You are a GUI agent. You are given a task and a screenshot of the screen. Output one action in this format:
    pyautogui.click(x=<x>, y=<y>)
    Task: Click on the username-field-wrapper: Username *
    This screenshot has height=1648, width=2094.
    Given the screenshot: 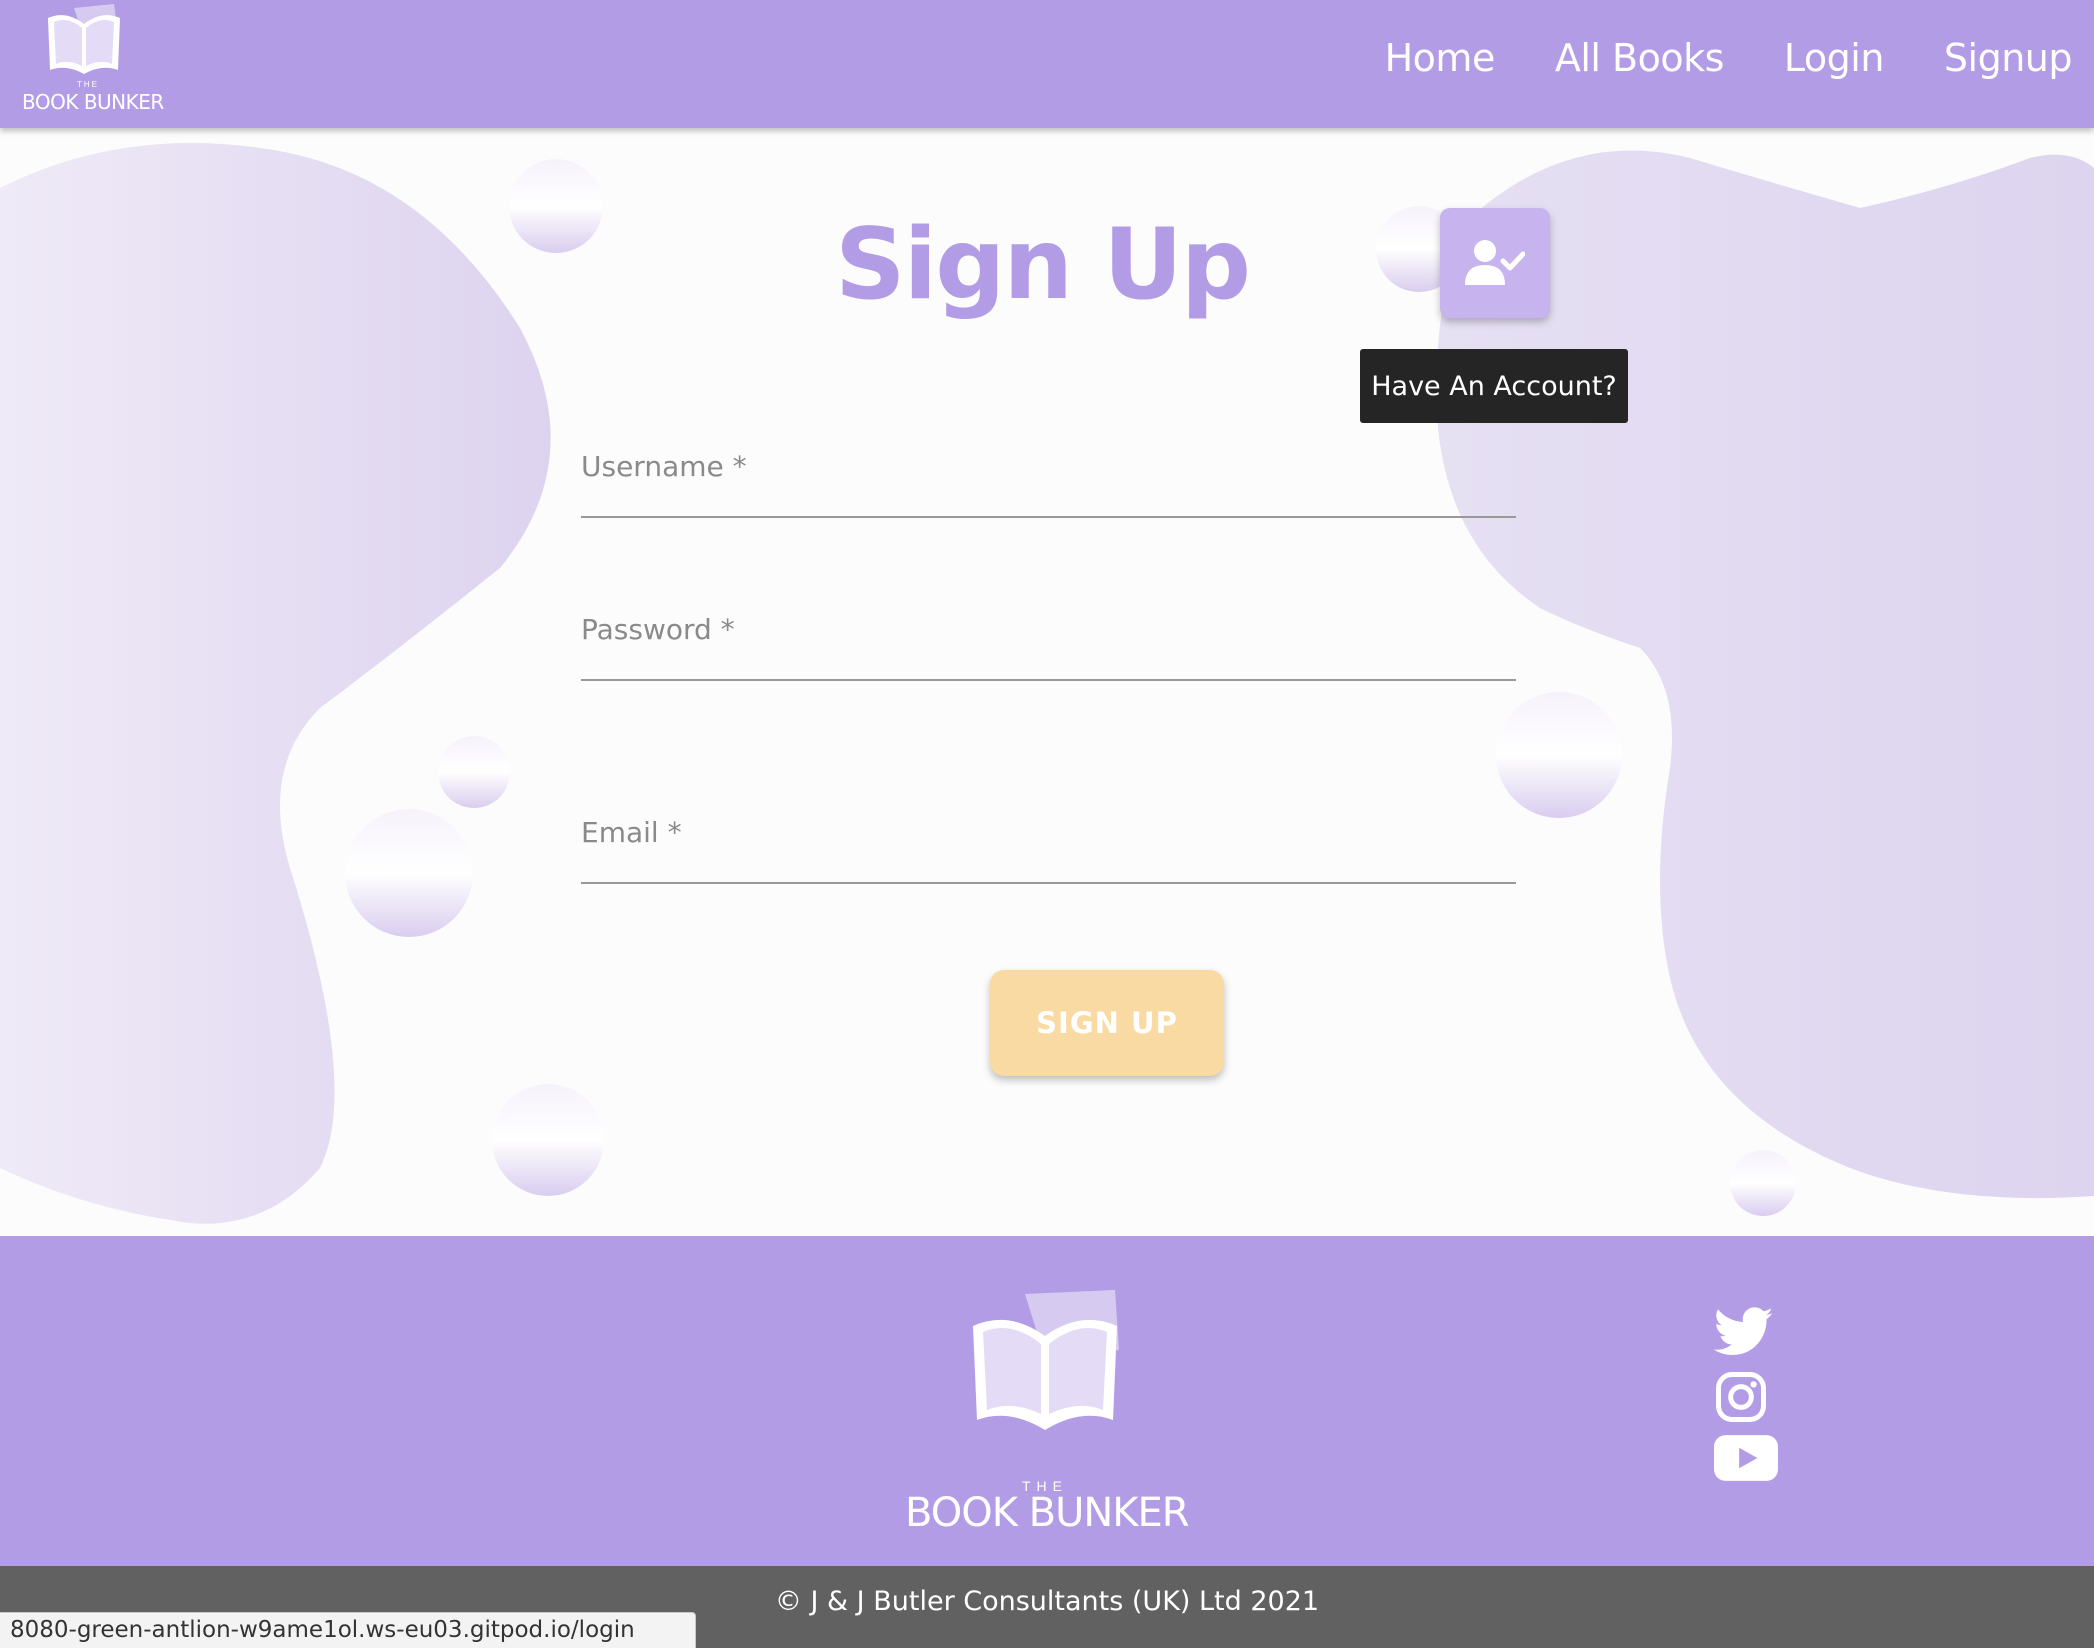 What is the action you would take?
    pyautogui.click(x=1048, y=478)
    